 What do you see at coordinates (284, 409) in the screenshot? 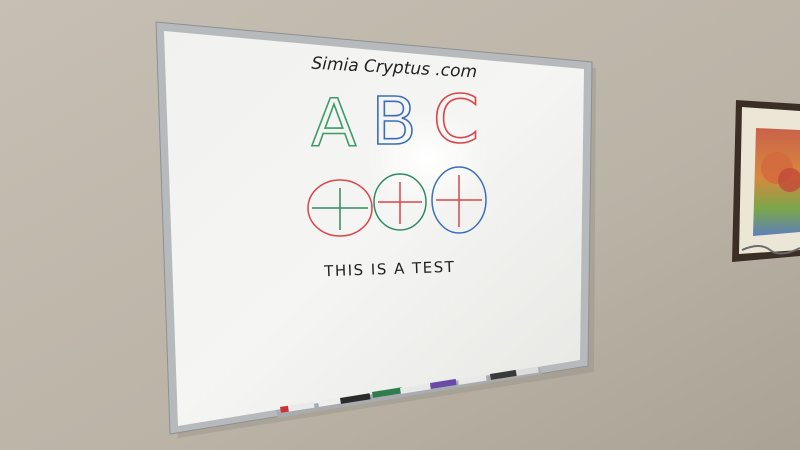
I see `marker-red` at bounding box center [284, 409].